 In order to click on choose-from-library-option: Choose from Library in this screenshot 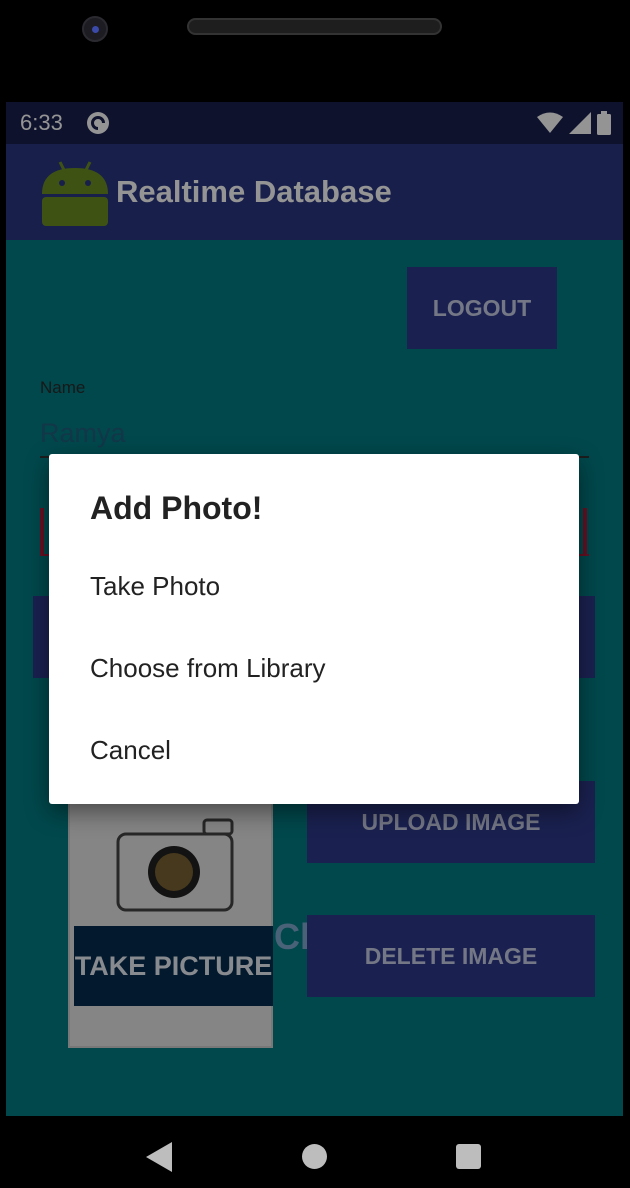, I will do `click(314, 668)`.